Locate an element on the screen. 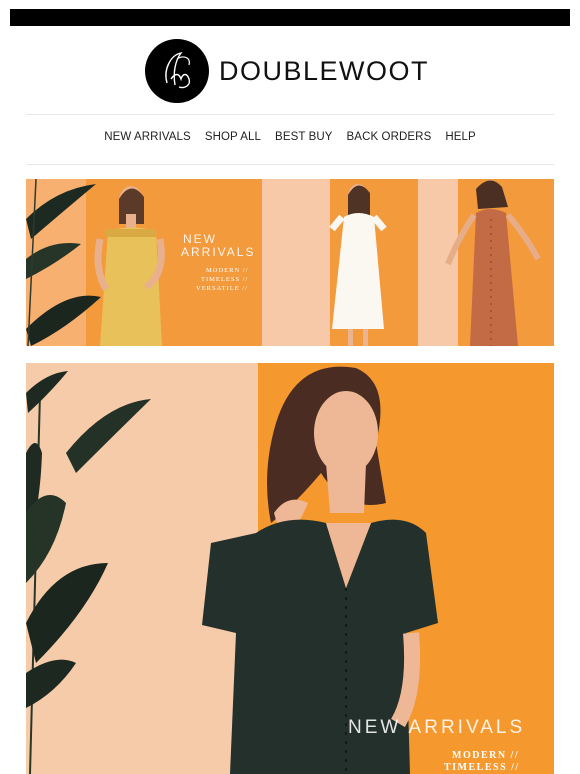  nav-help: HELP is located at coordinates (460, 137).